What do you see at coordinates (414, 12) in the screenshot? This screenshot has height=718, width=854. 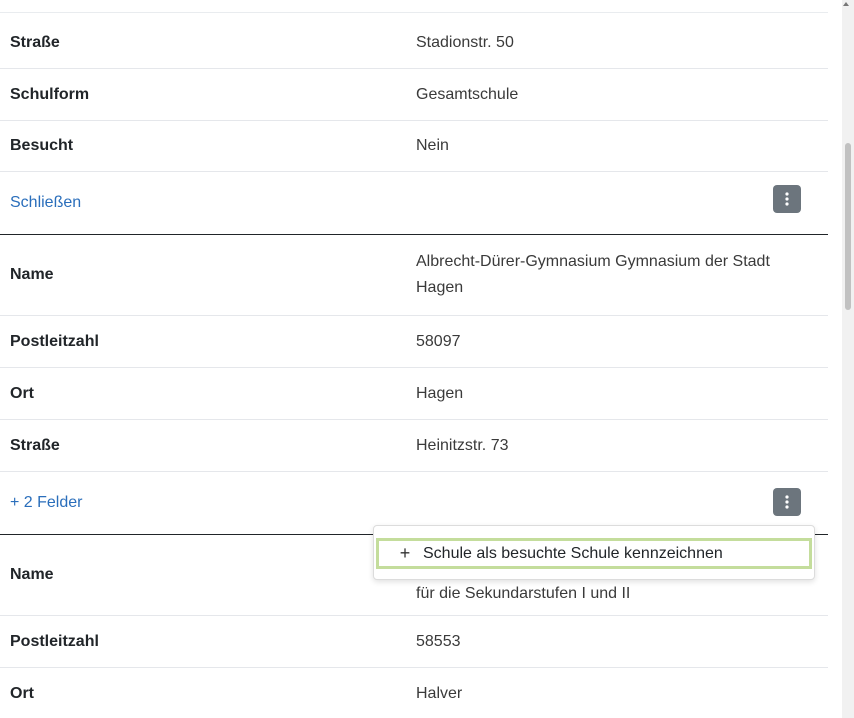 I see `divider` at bounding box center [414, 12].